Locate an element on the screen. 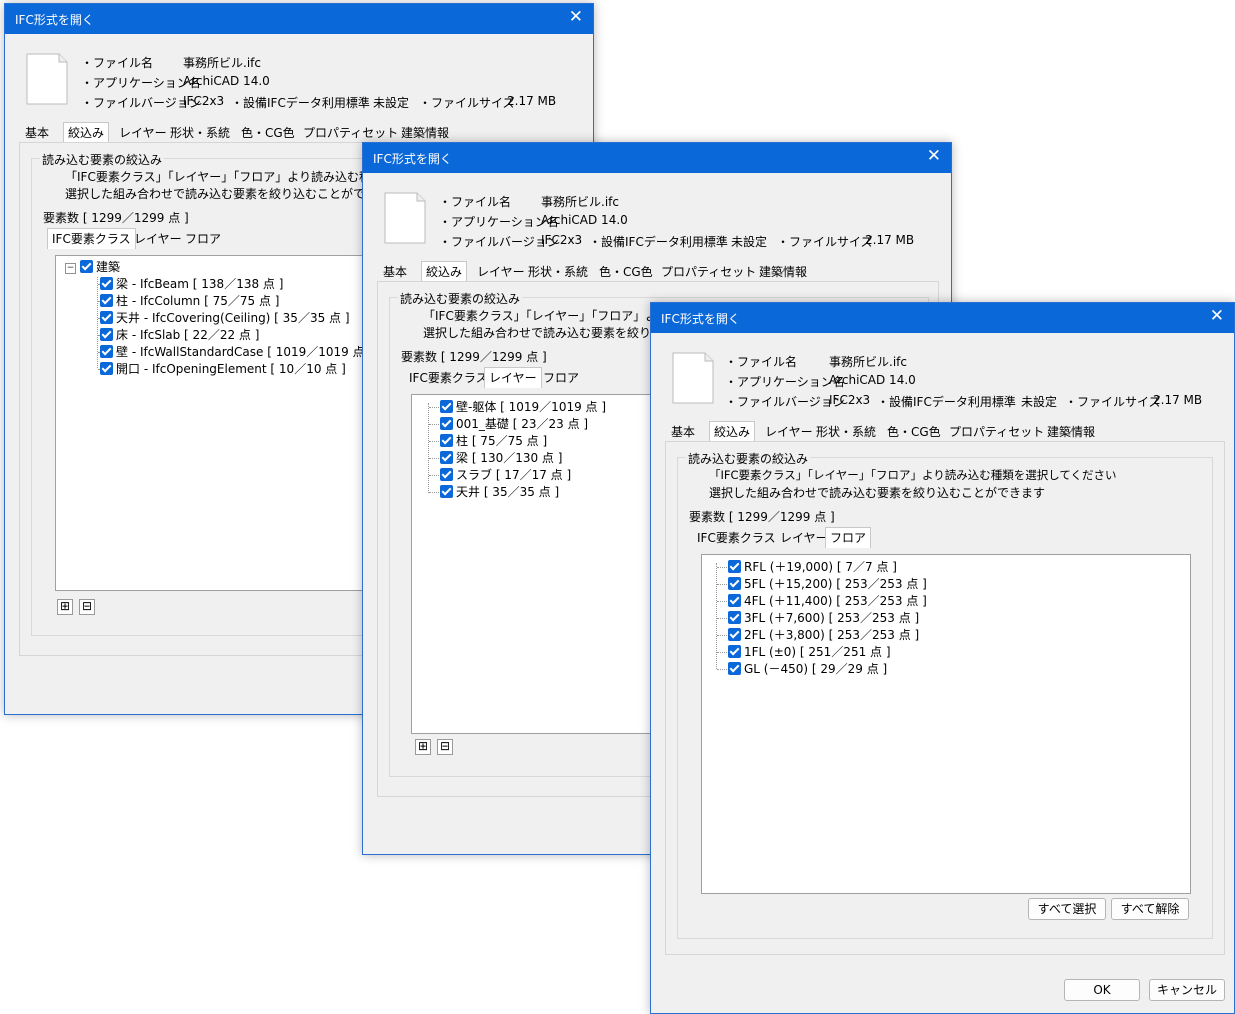 The image size is (1235, 1014). tree-item: 柱 - IfcColumn [ 75／75 点 ] is located at coordinates (189, 301).